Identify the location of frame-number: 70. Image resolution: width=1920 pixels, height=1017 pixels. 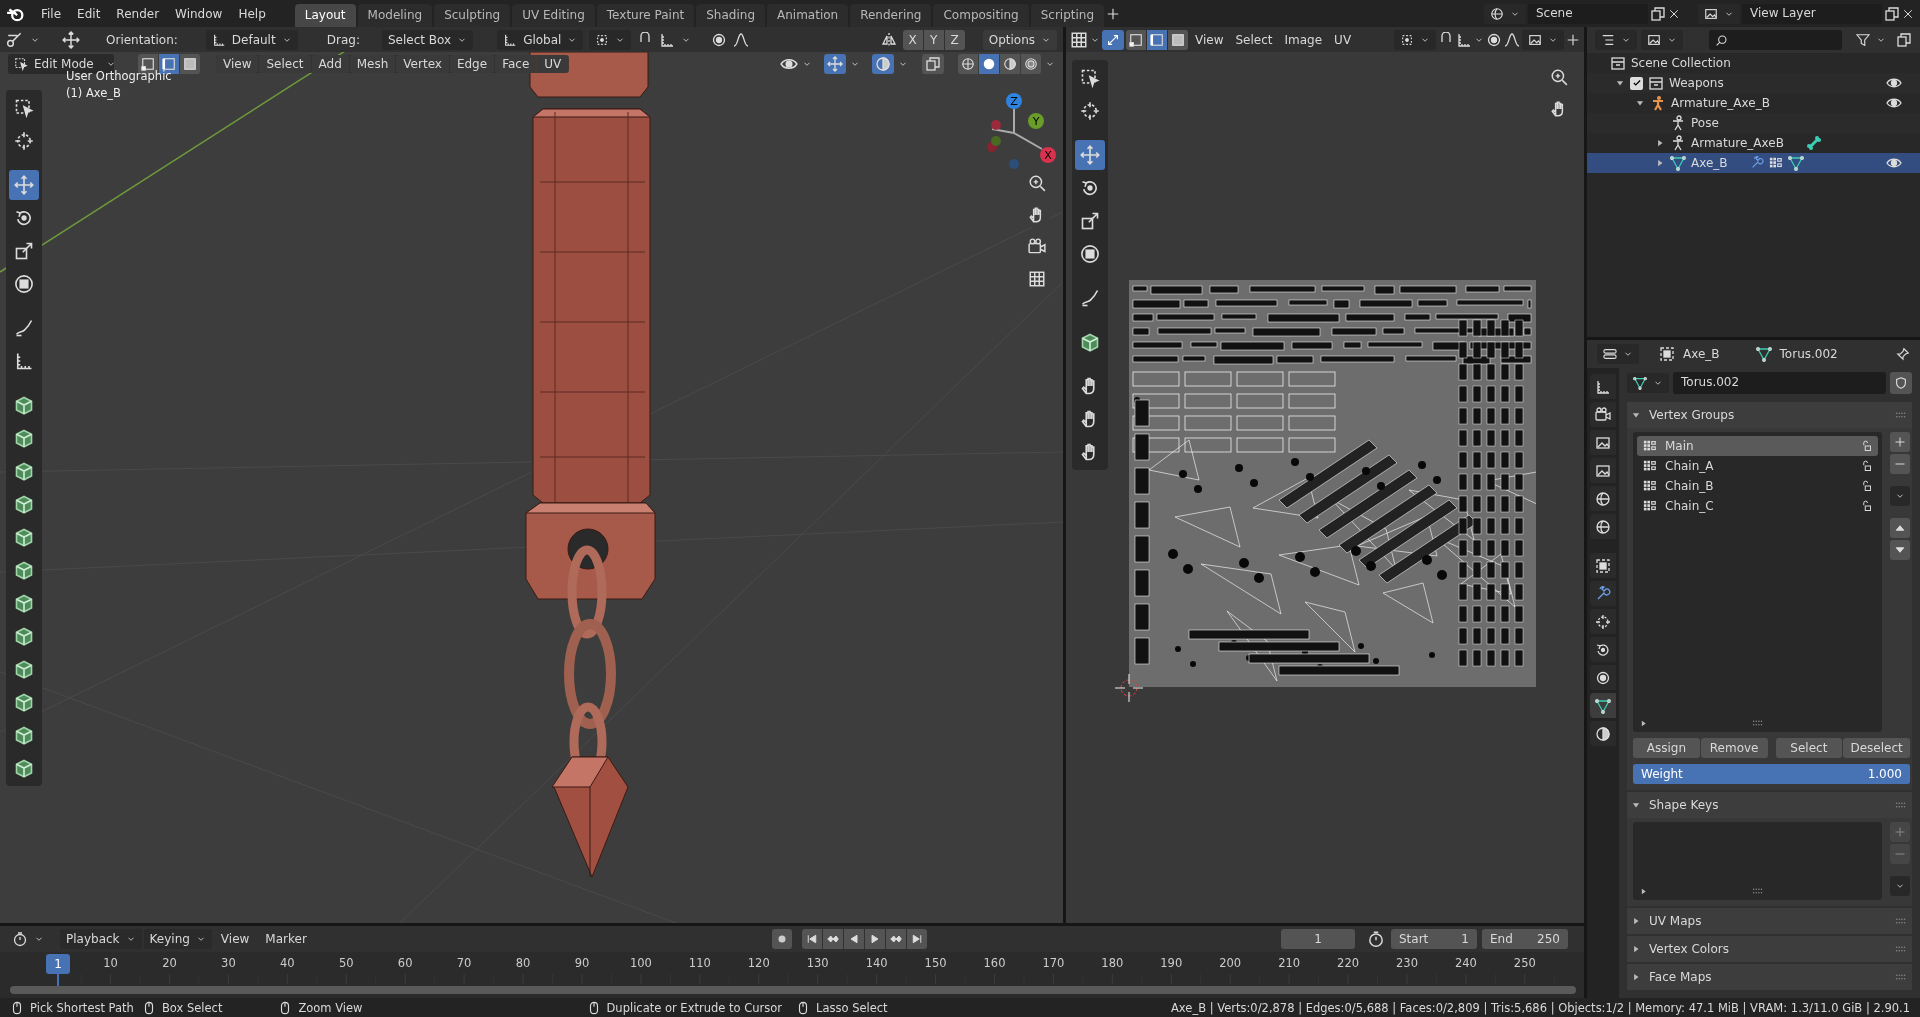
(464, 963).